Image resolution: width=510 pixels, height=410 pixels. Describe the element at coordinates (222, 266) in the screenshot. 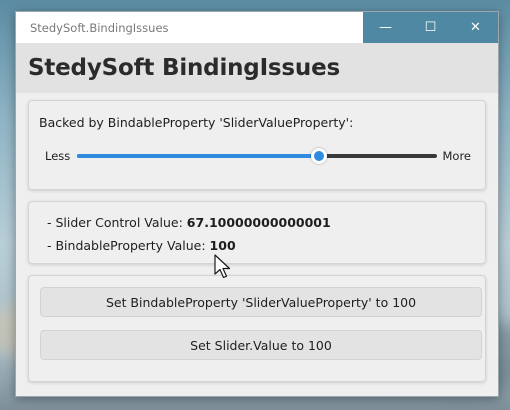

I see `arrow-cursor-icon` at that location.